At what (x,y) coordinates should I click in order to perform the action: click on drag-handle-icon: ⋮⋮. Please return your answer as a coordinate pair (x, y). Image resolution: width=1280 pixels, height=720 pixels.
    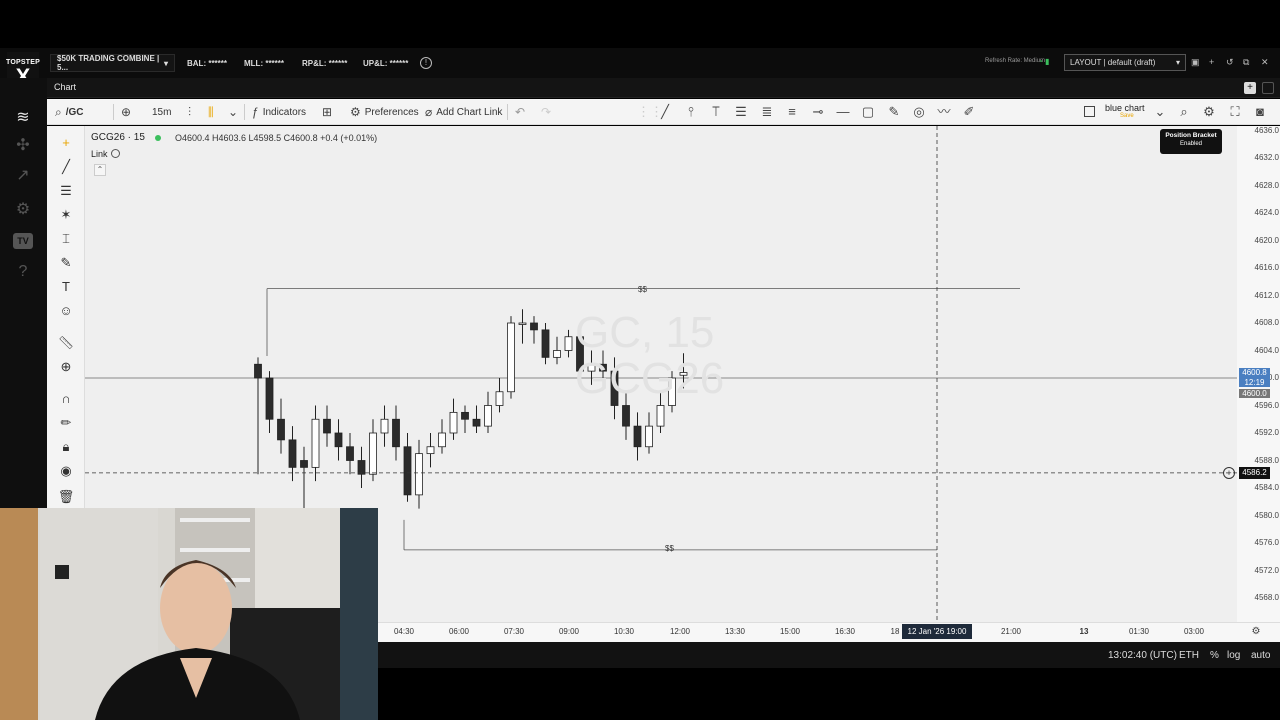
    Looking at the image, I should click on (650, 112).